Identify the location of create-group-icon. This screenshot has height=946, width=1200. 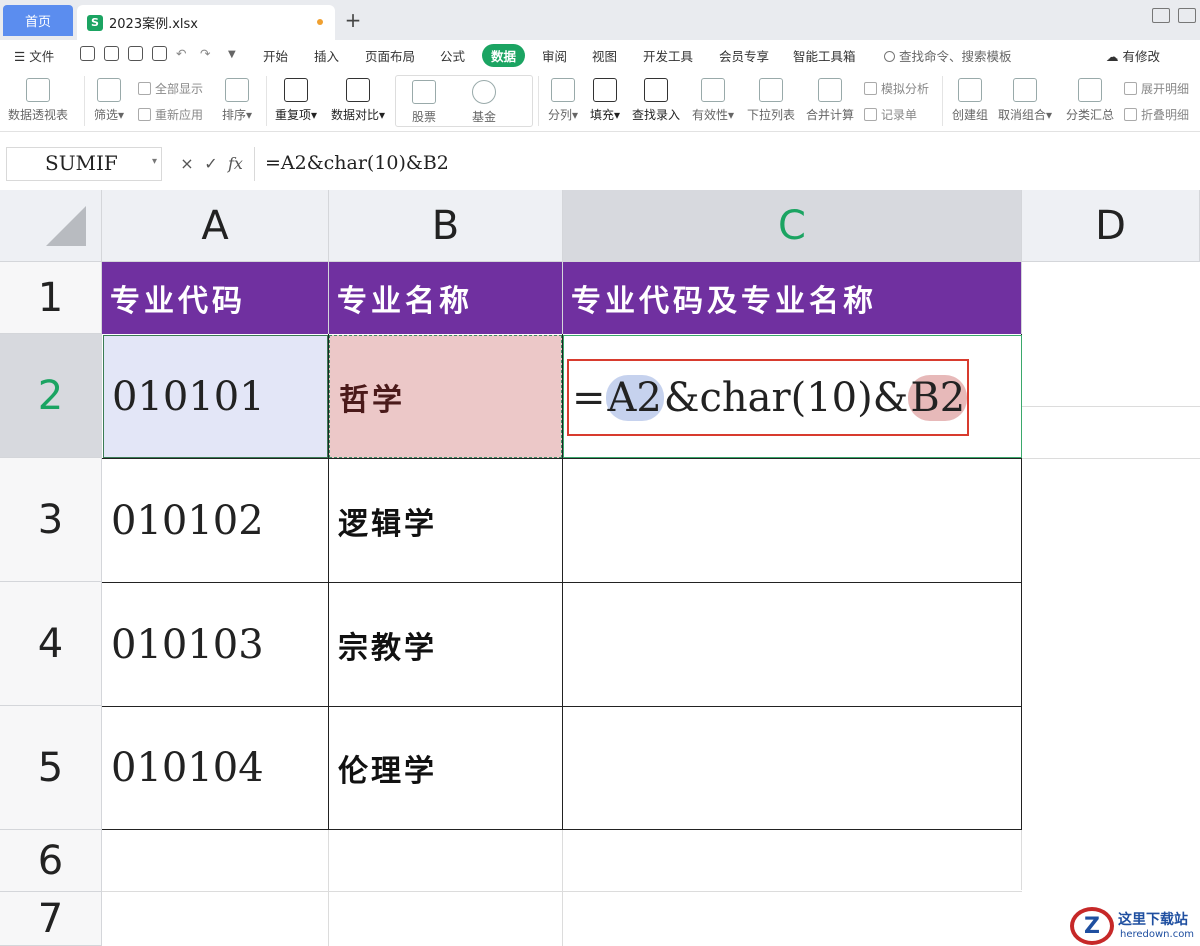
(970, 90).